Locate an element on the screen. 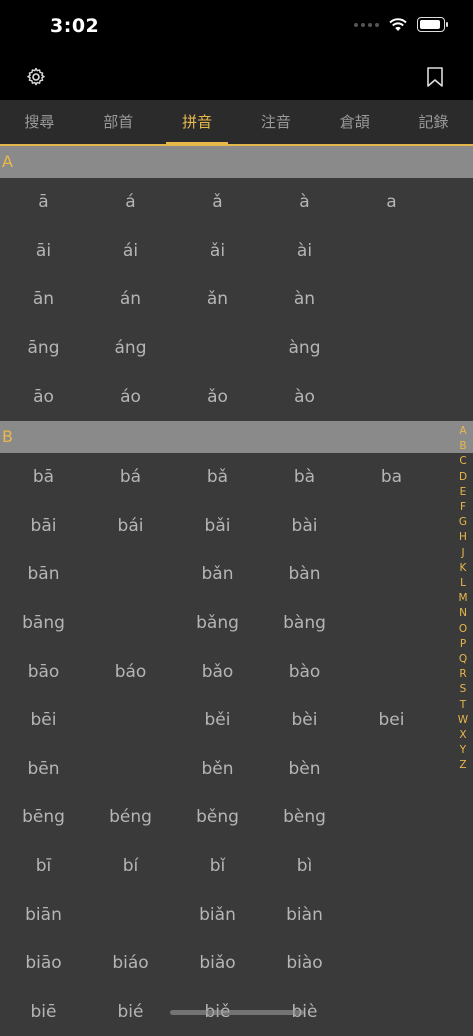  syllable-cell: běn is located at coordinates (217, 769).